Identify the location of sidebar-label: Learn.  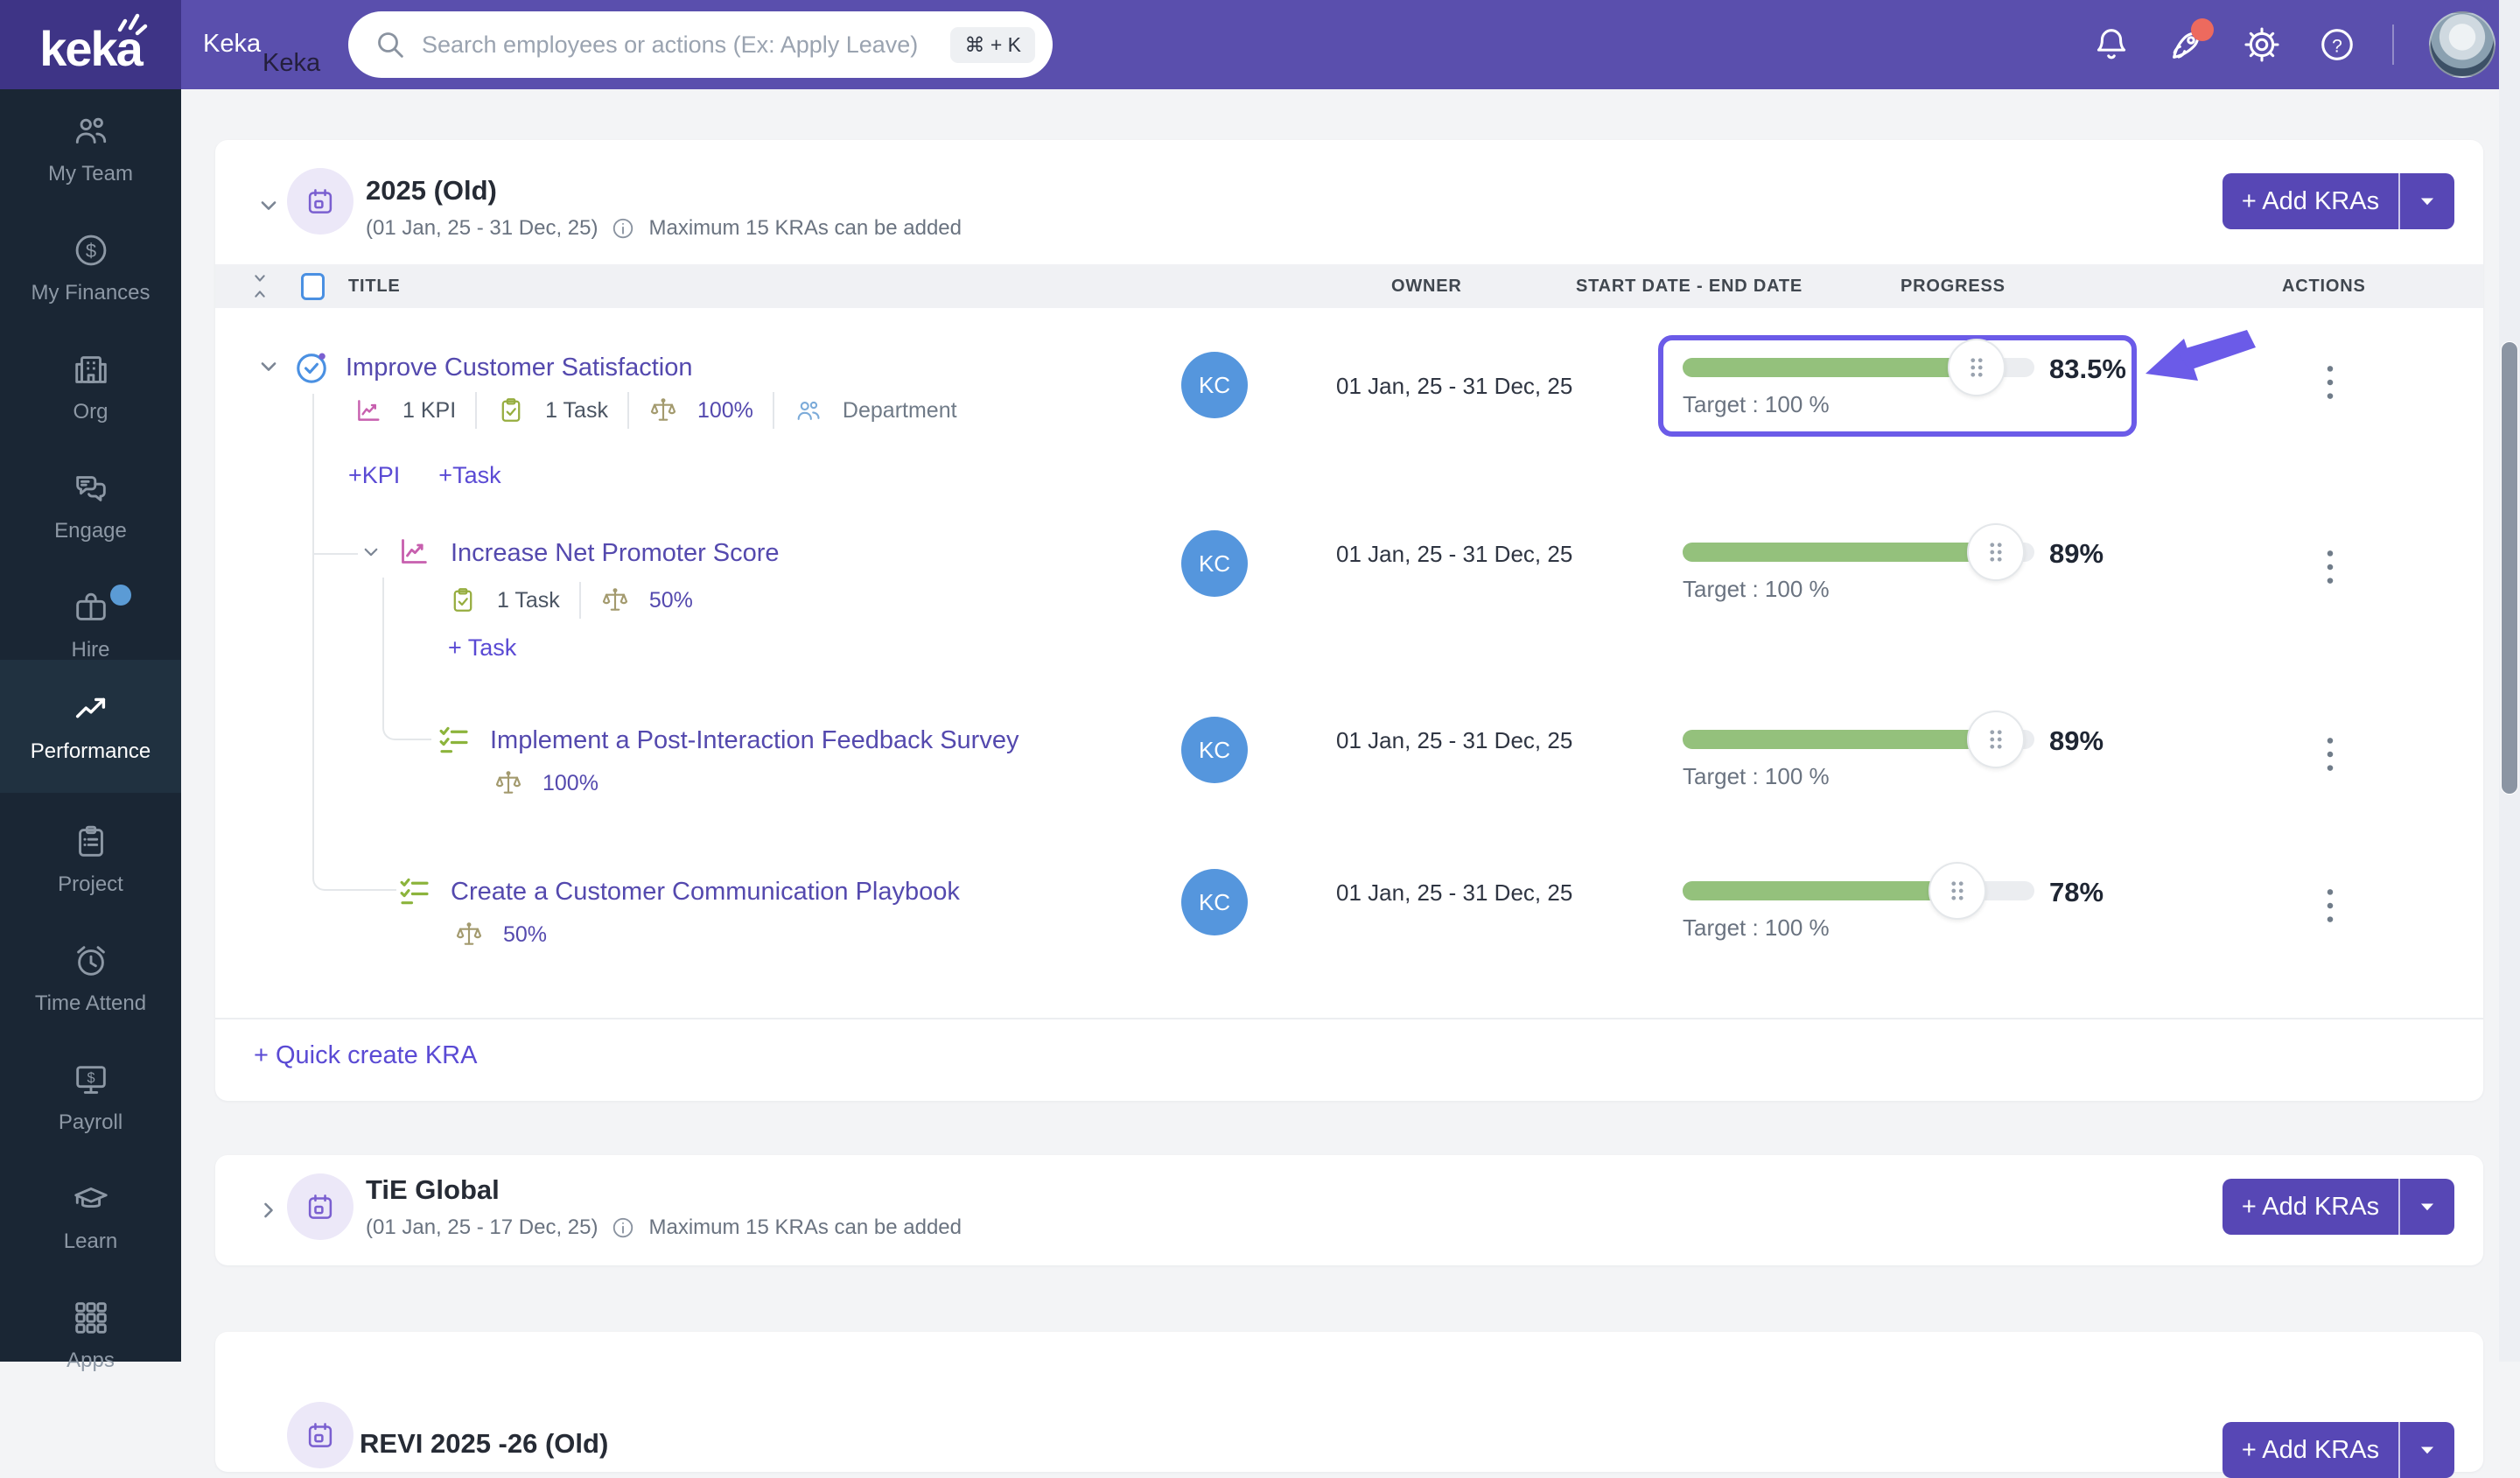
(90, 1241).